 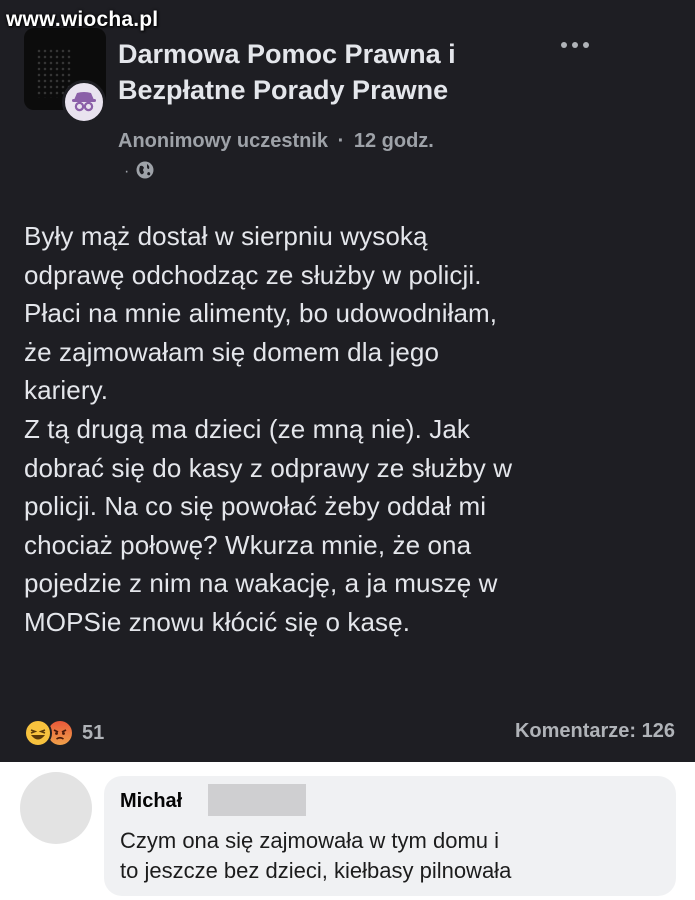 I want to click on post-author: Anonimowy uczestnik, so click(x=223, y=141).